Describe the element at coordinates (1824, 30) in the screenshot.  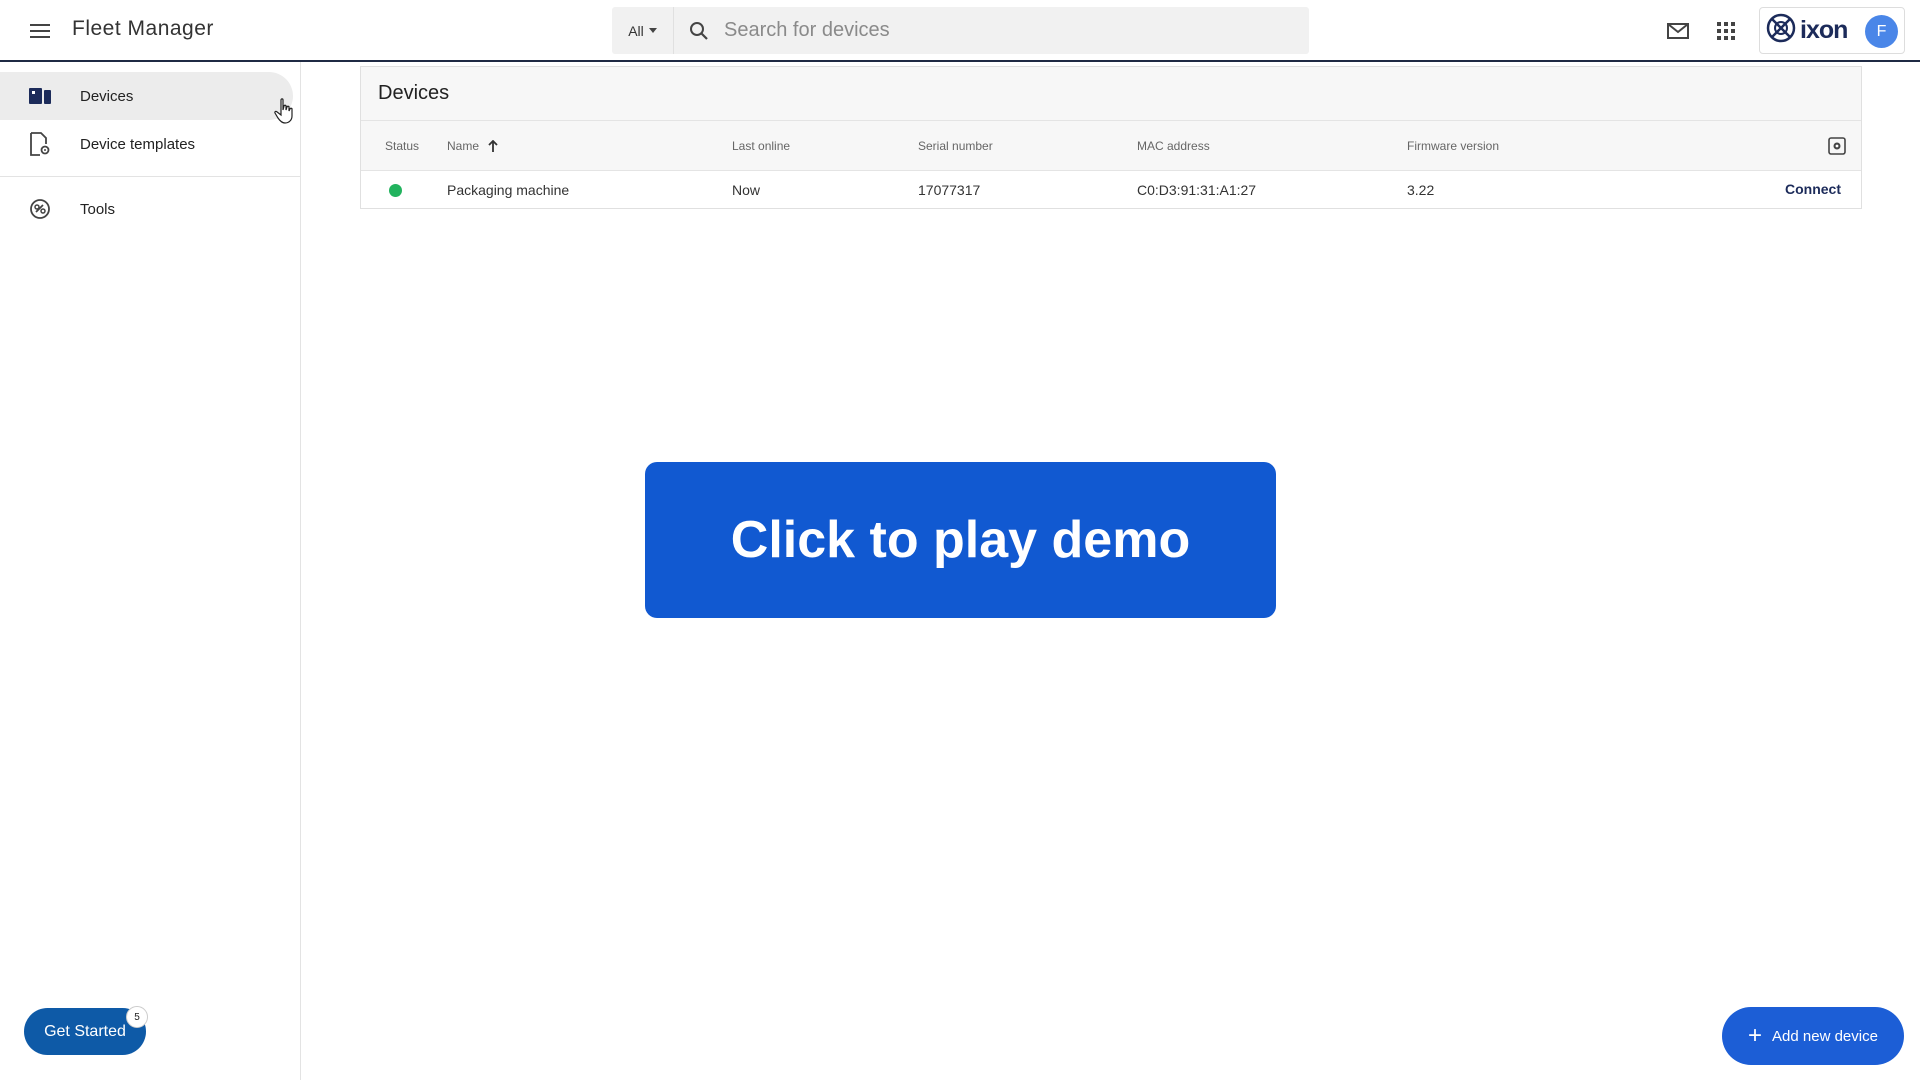
I see `brand-name: ixon` at that location.